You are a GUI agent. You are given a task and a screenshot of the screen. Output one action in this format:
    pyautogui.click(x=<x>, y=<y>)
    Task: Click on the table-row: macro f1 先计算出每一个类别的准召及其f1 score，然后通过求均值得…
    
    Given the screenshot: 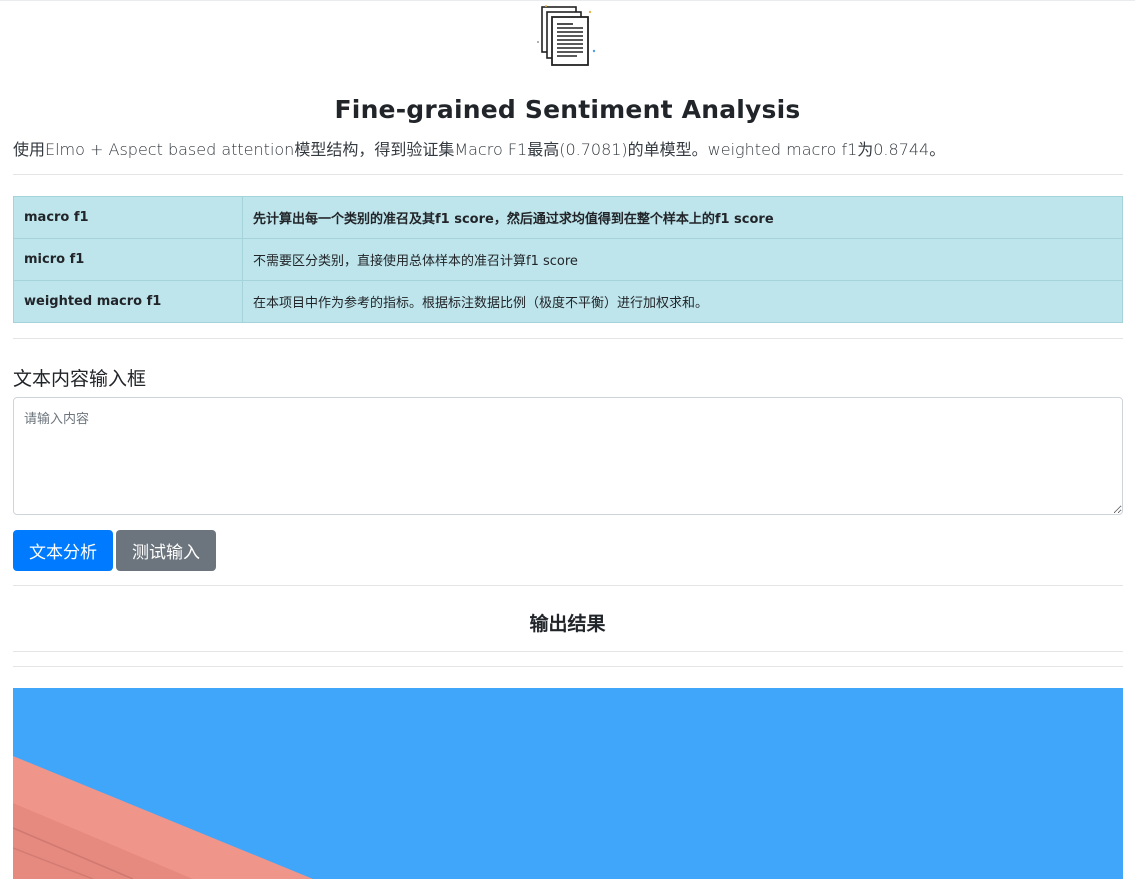 What is the action you would take?
    pyautogui.click(x=568, y=217)
    